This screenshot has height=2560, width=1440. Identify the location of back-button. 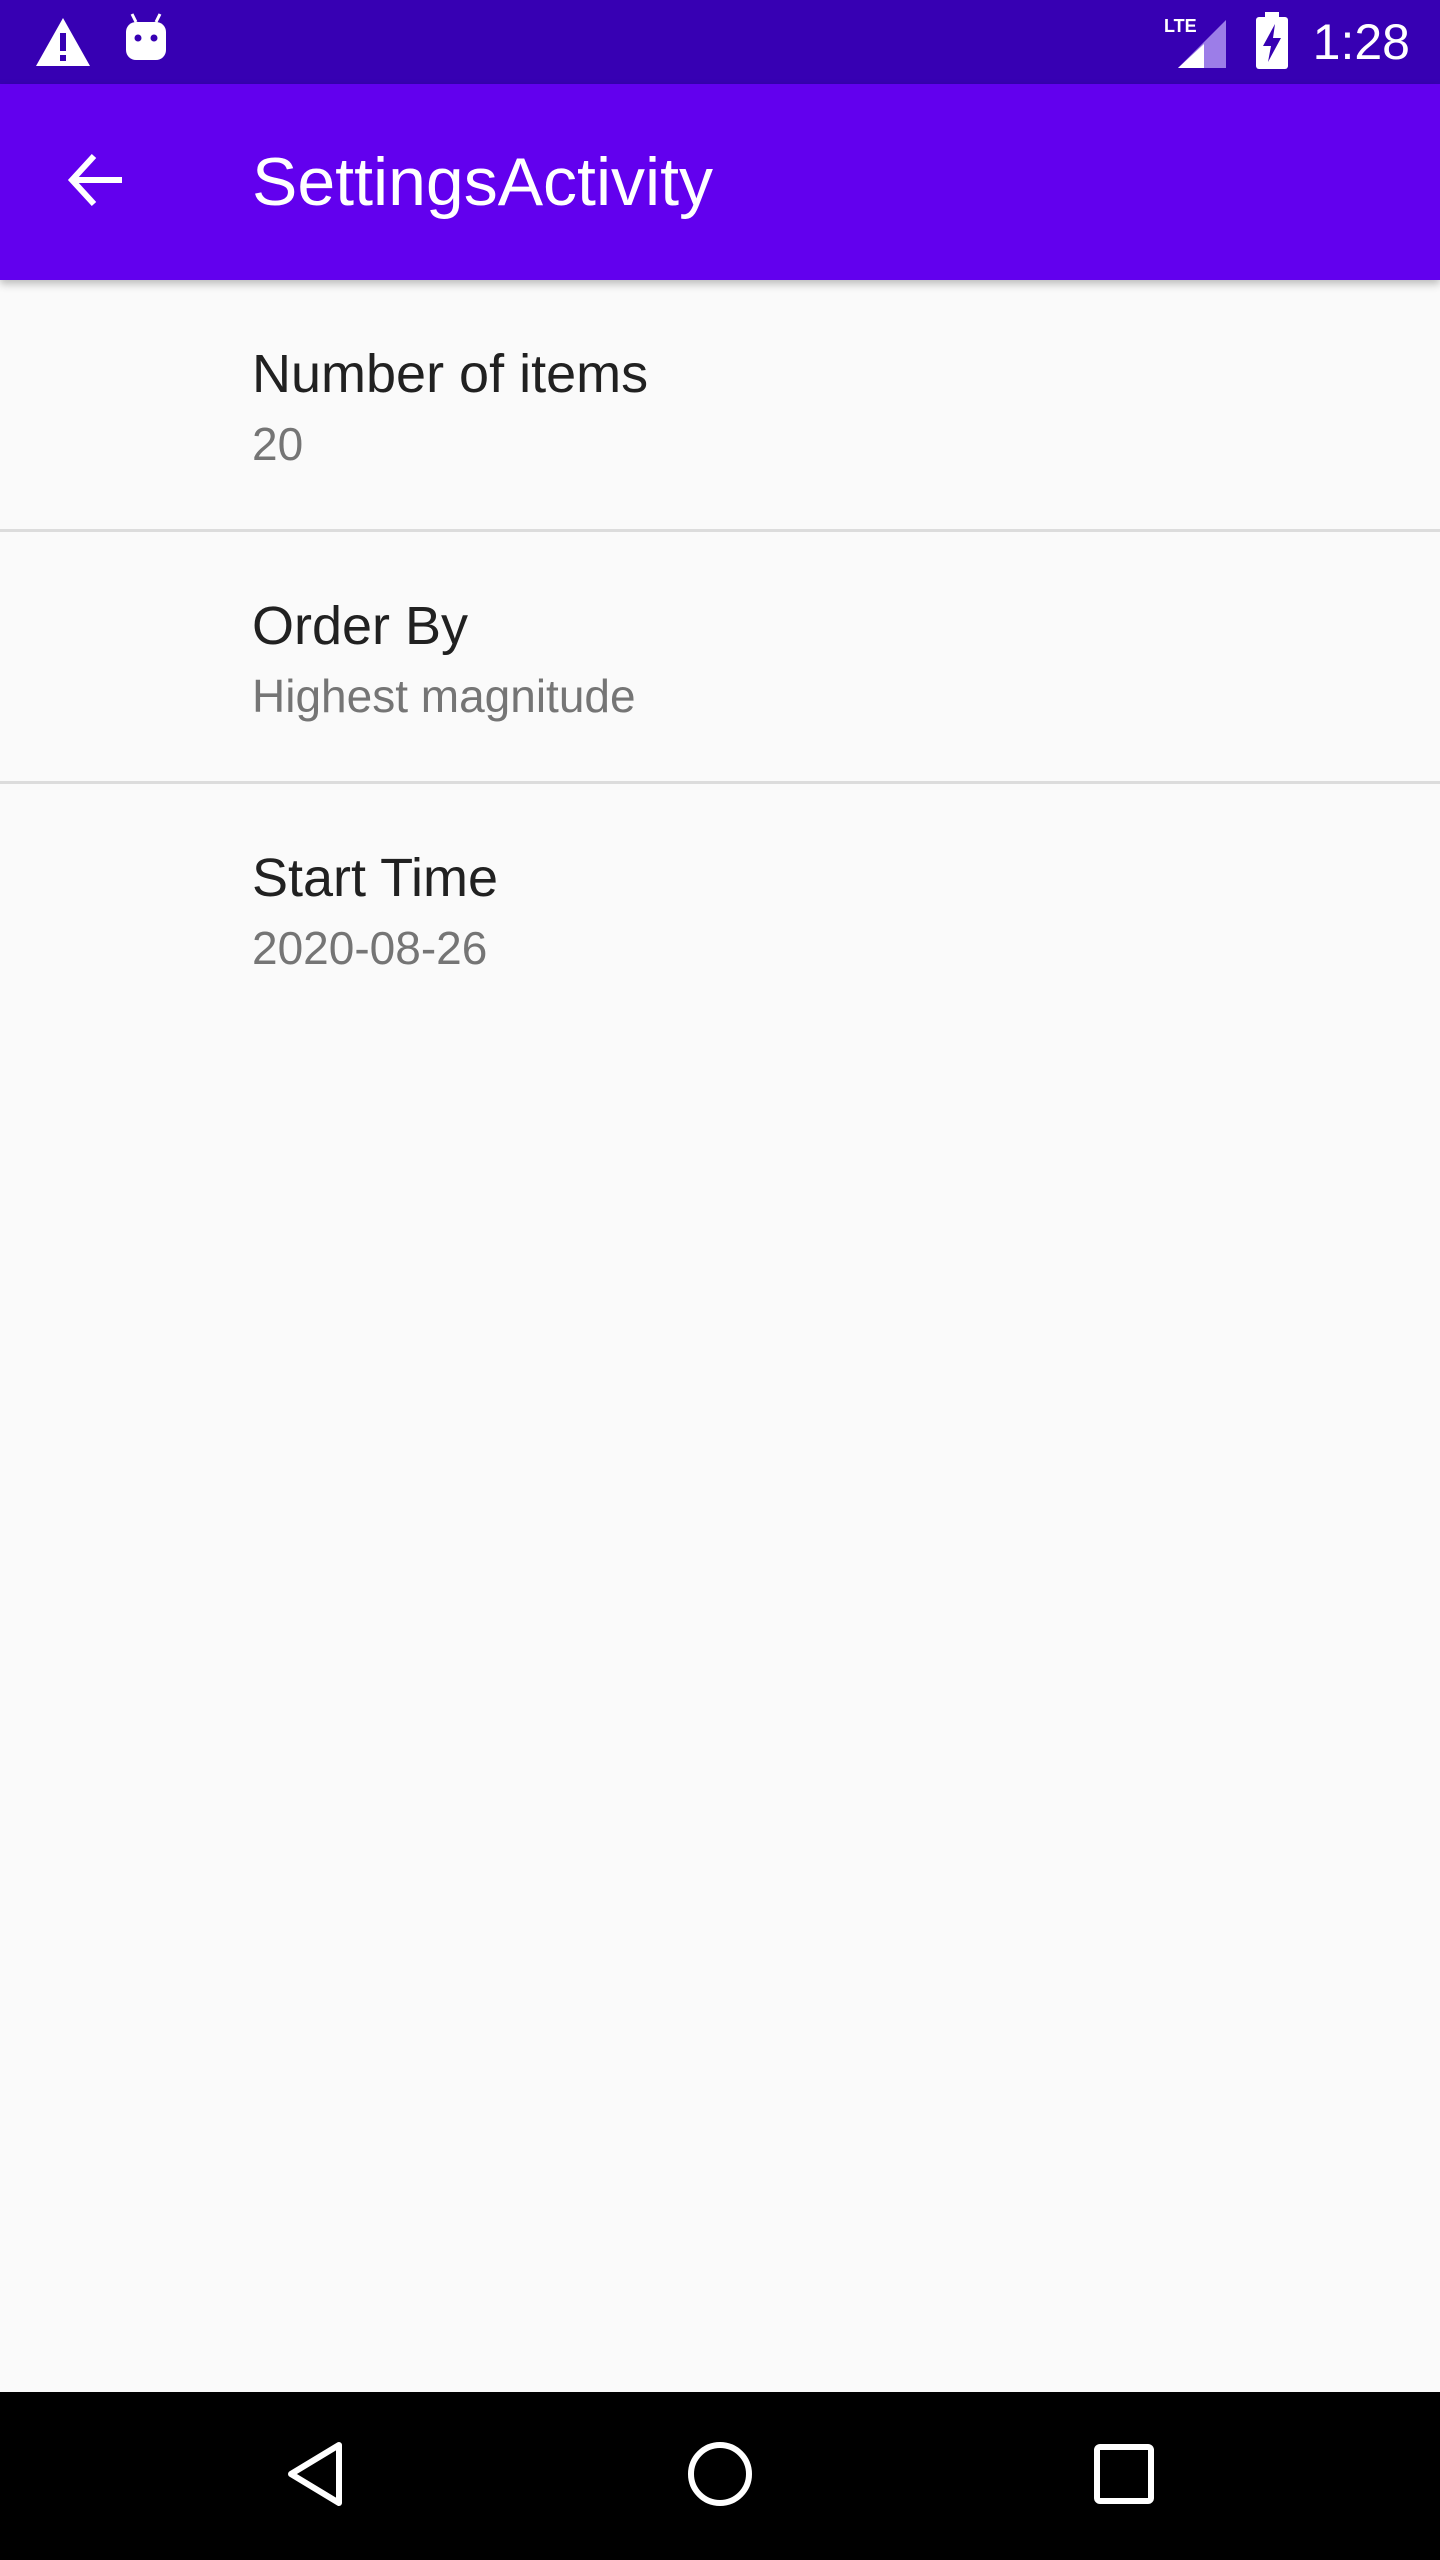
(96, 182).